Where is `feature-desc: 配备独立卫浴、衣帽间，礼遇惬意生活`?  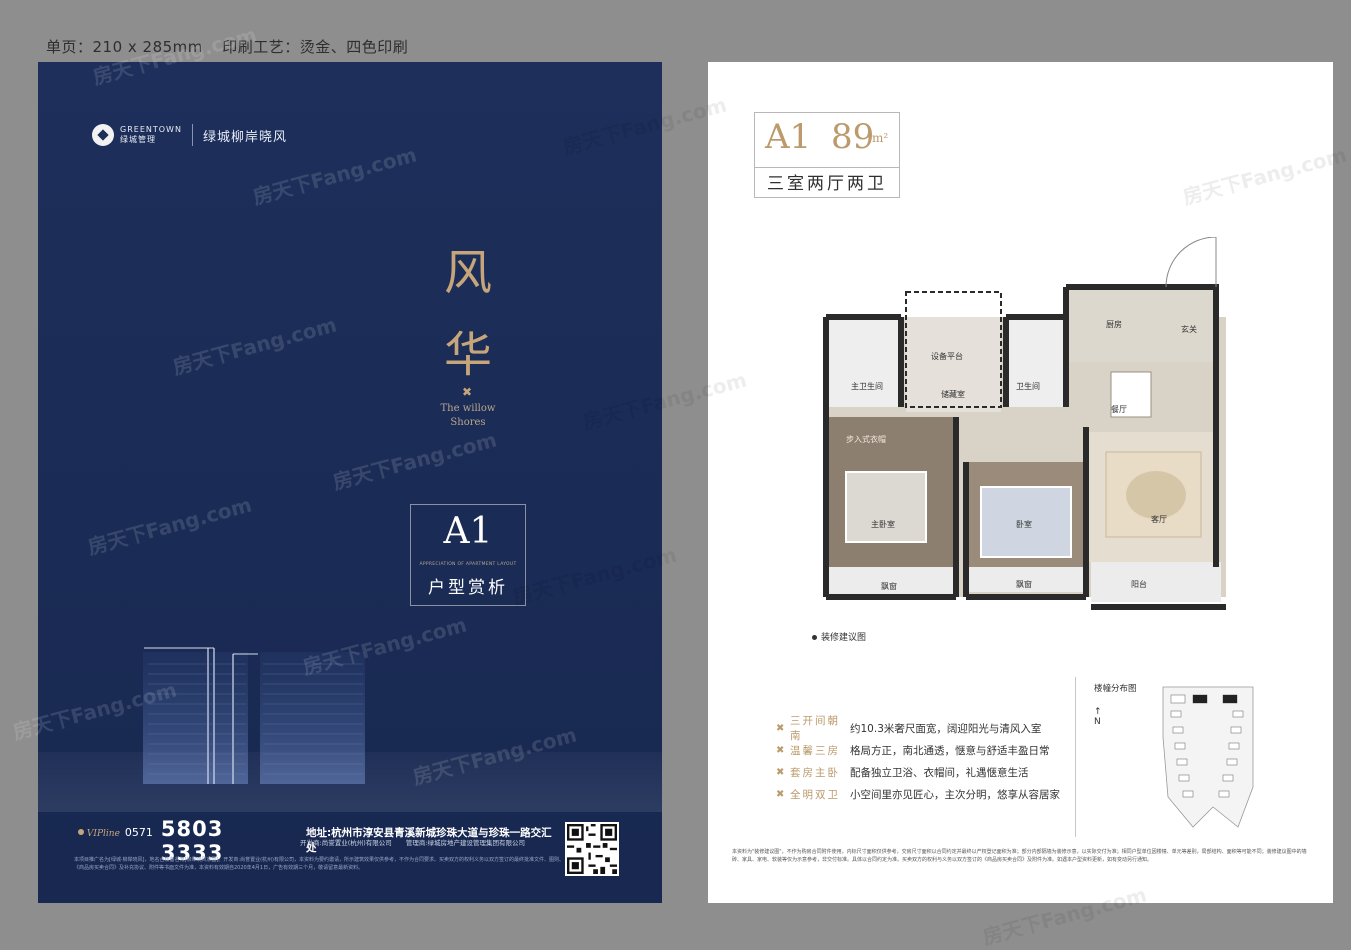
feature-desc: 配备独立卫浴、衣帽间，礼遇惬意生活 is located at coordinates (939, 772).